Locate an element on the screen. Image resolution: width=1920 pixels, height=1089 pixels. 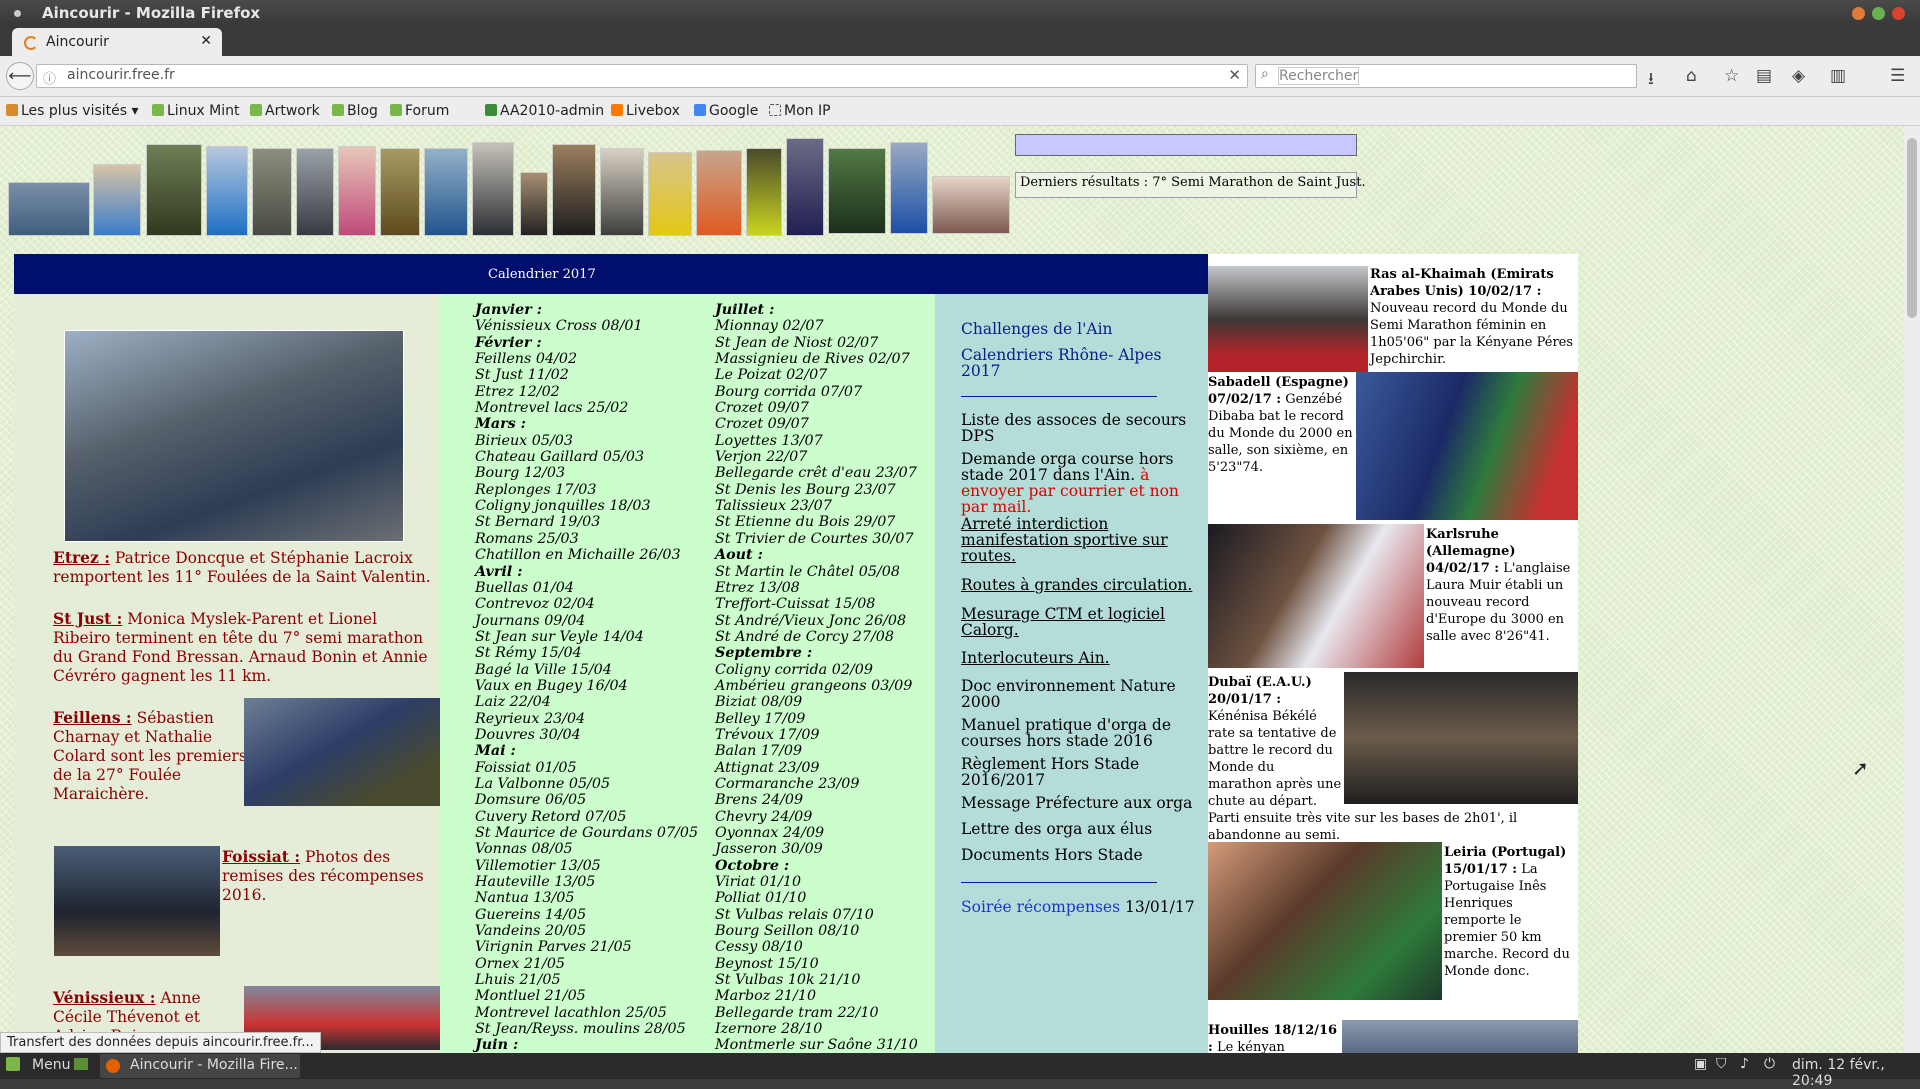
calendar-race-entry: St Jean sur Veyle 14/04 is located at coordinates (586, 637).